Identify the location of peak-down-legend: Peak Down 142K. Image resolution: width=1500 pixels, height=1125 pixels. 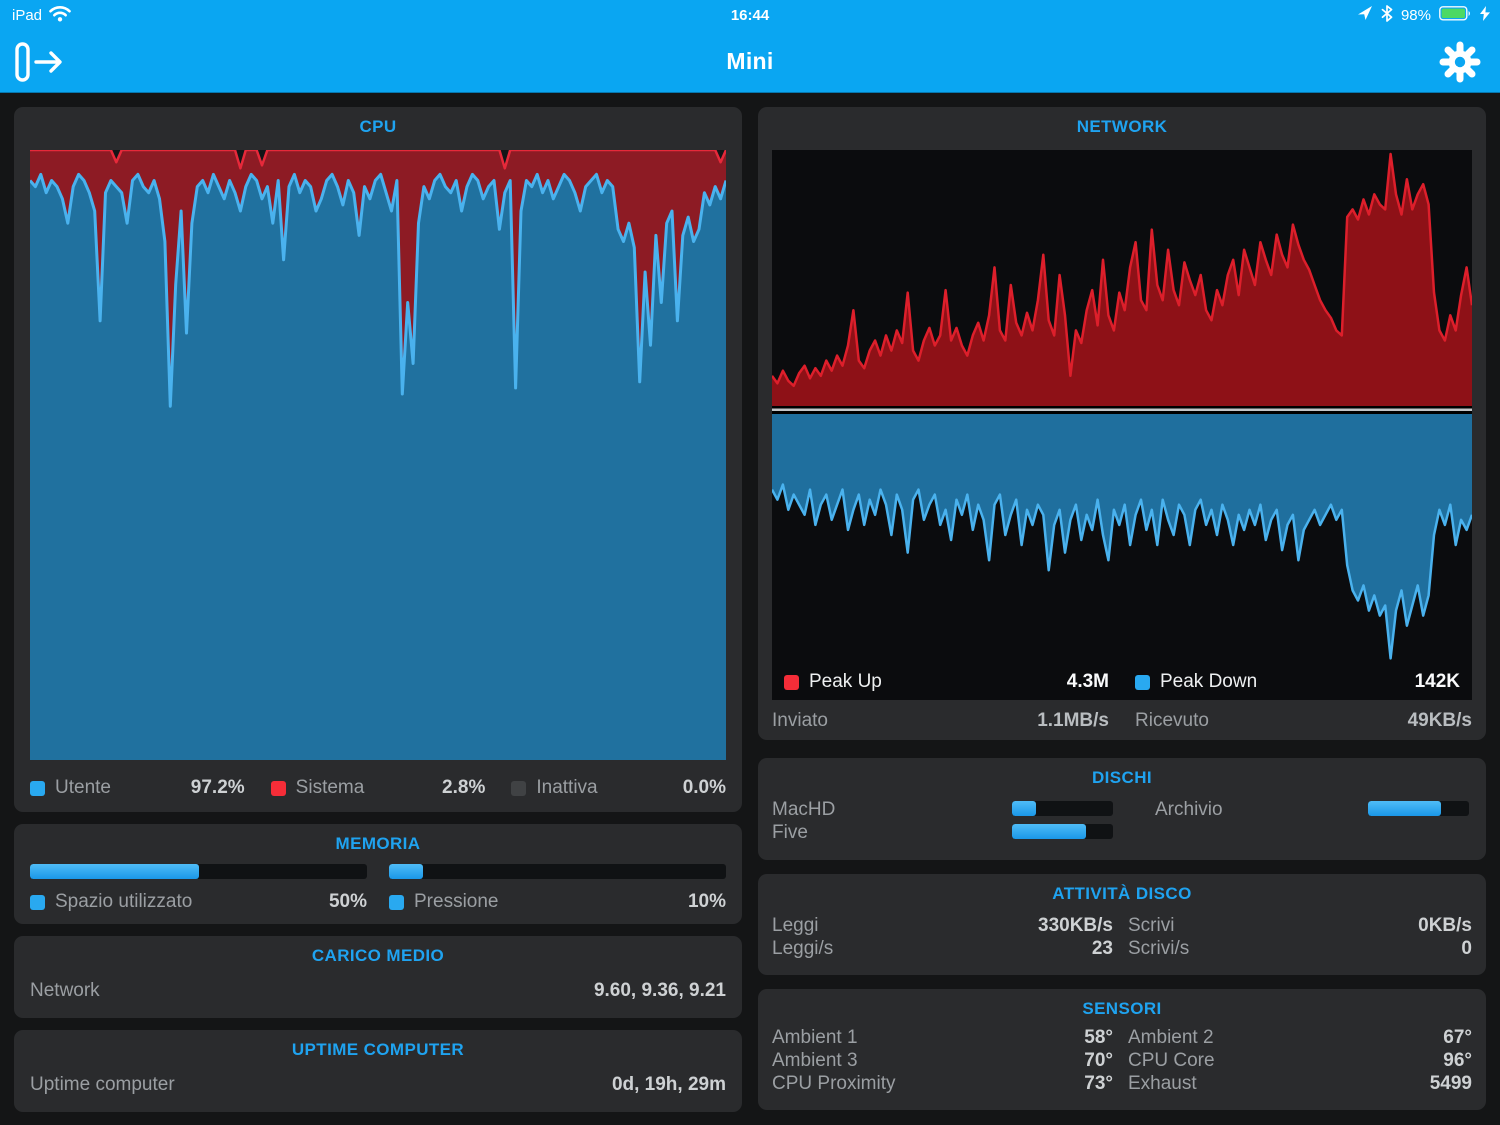
(1297, 682).